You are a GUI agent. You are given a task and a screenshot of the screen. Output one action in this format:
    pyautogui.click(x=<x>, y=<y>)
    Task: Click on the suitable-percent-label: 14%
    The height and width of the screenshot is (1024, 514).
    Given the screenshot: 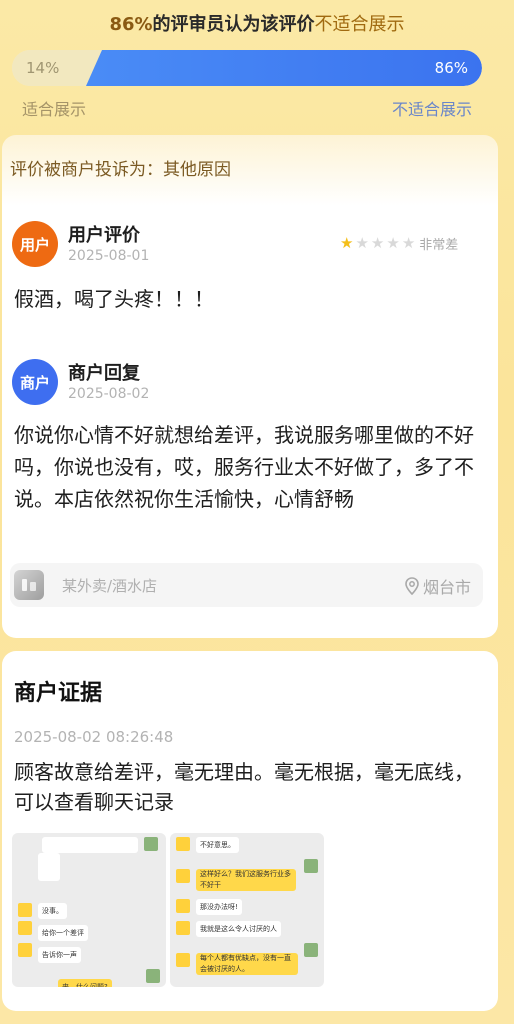 What is the action you would take?
    pyautogui.click(x=43, y=68)
    